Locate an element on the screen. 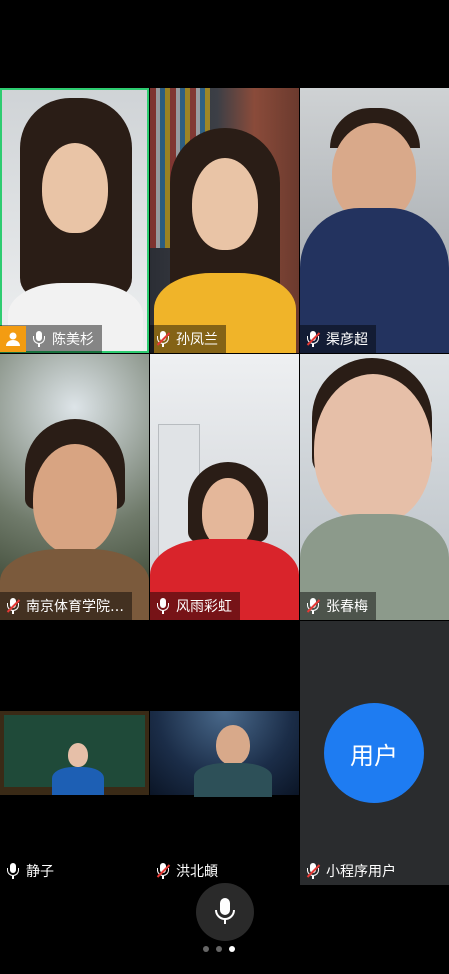  user-avatar: 用户 is located at coordinates (374, 753).